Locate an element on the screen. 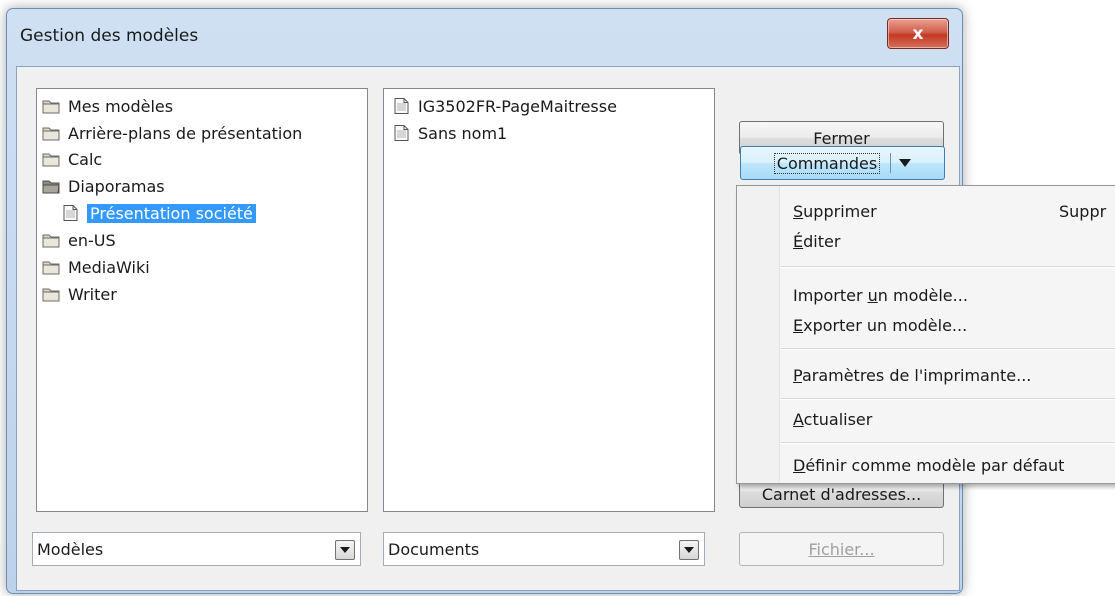 The width and height of the screenshot is (1115, 596). menu-icon-gutter is located at coordinates (758, 334).